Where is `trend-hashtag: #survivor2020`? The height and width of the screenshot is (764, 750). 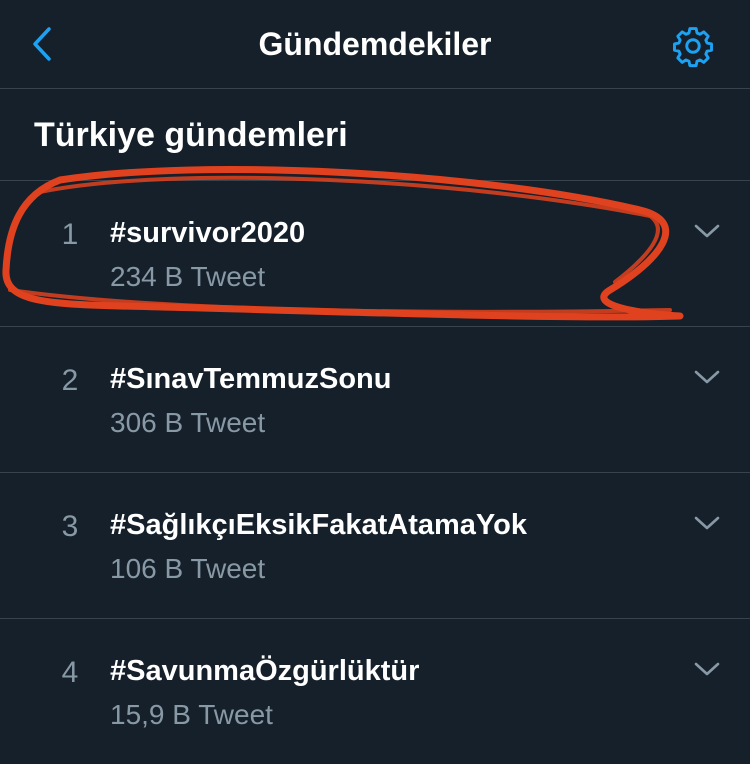
trend-hashtag: #survivor2020 is located at coordinates (207, 233).